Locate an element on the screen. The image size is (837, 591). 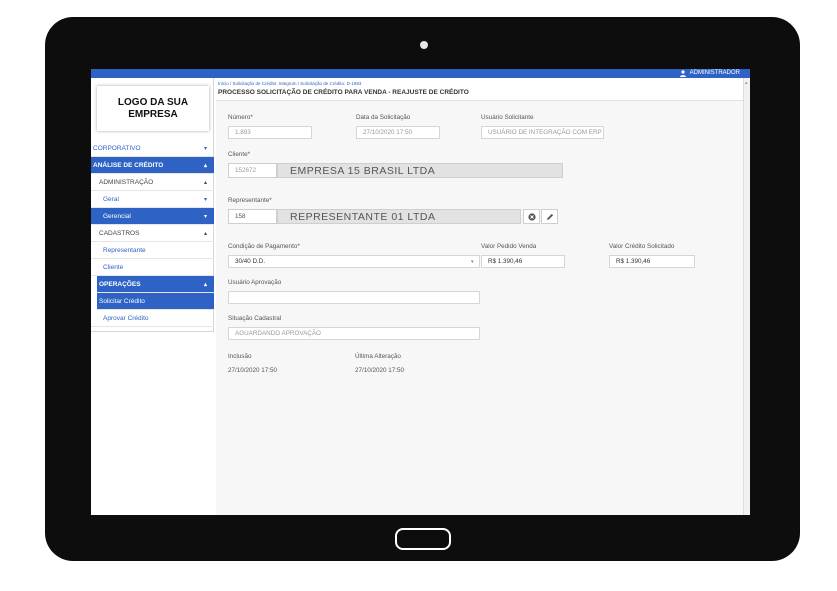
edit-button is located at coordinates (549, 216).